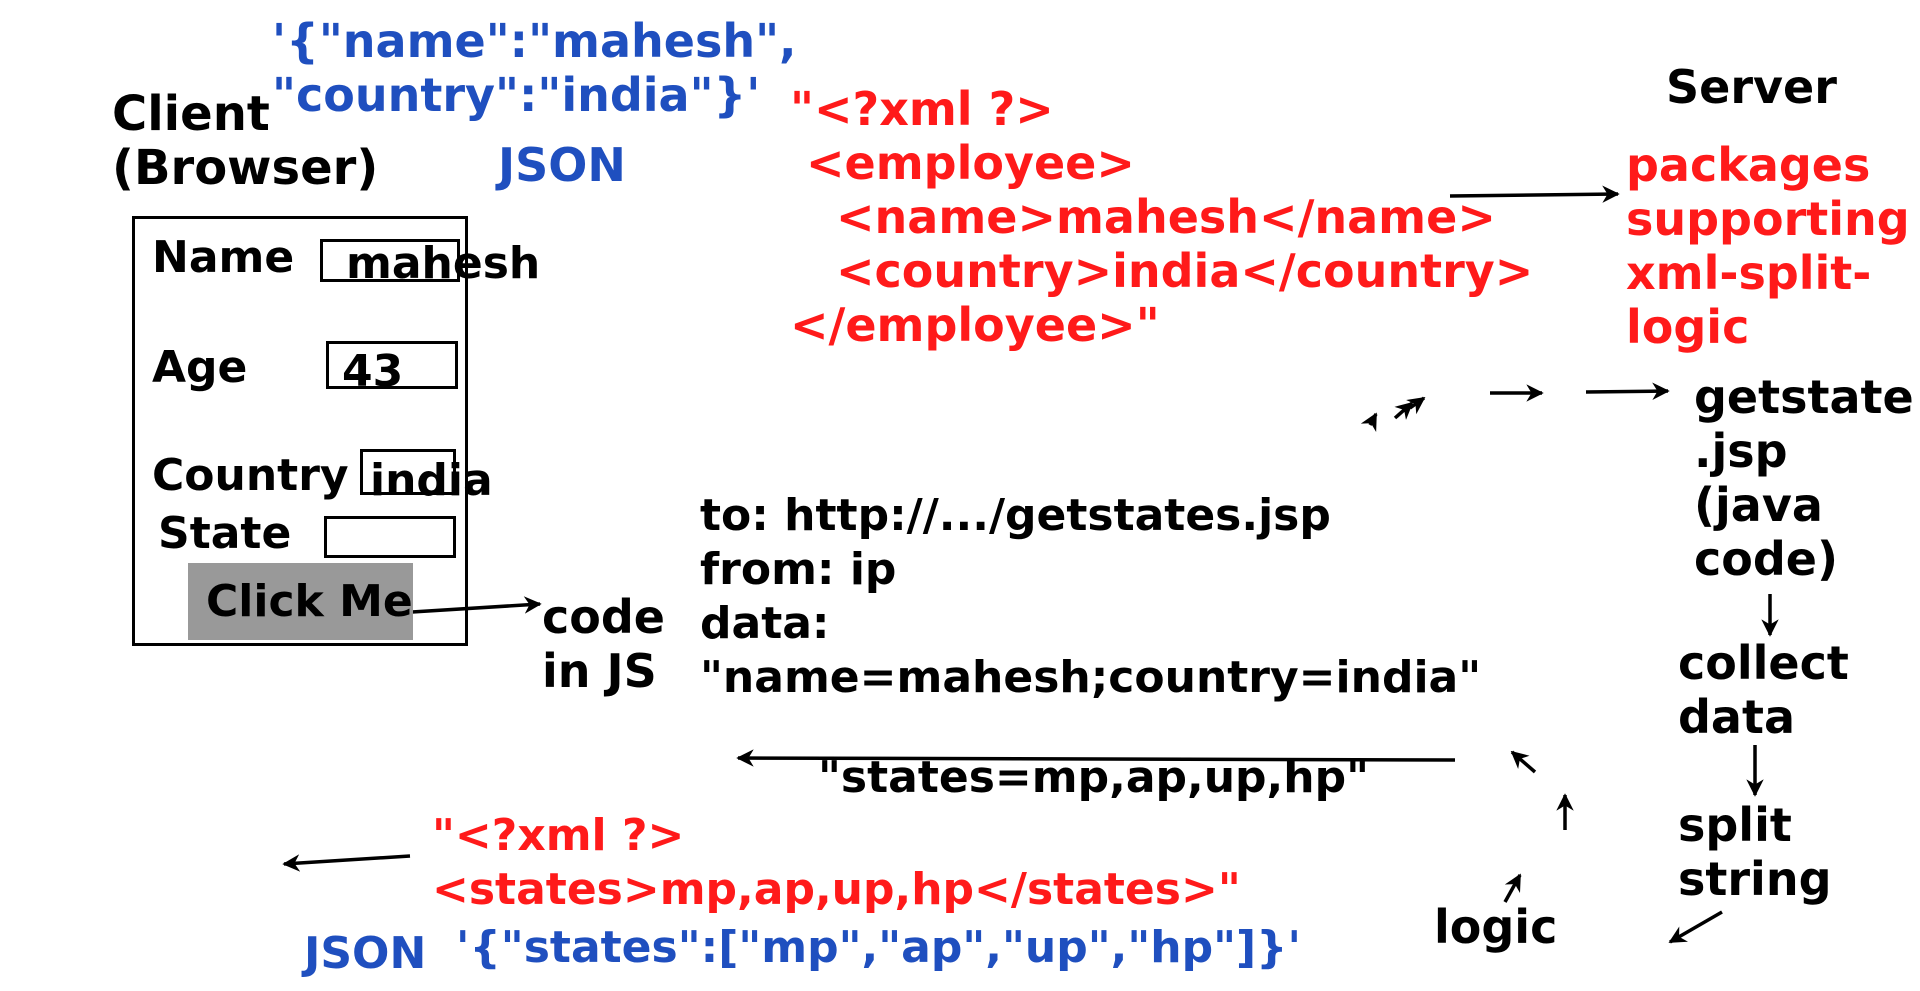  Describe the element at coordinates (922, 109) in the screenshot. I see `xml-request-line1: "<?xml ?>` at that location.